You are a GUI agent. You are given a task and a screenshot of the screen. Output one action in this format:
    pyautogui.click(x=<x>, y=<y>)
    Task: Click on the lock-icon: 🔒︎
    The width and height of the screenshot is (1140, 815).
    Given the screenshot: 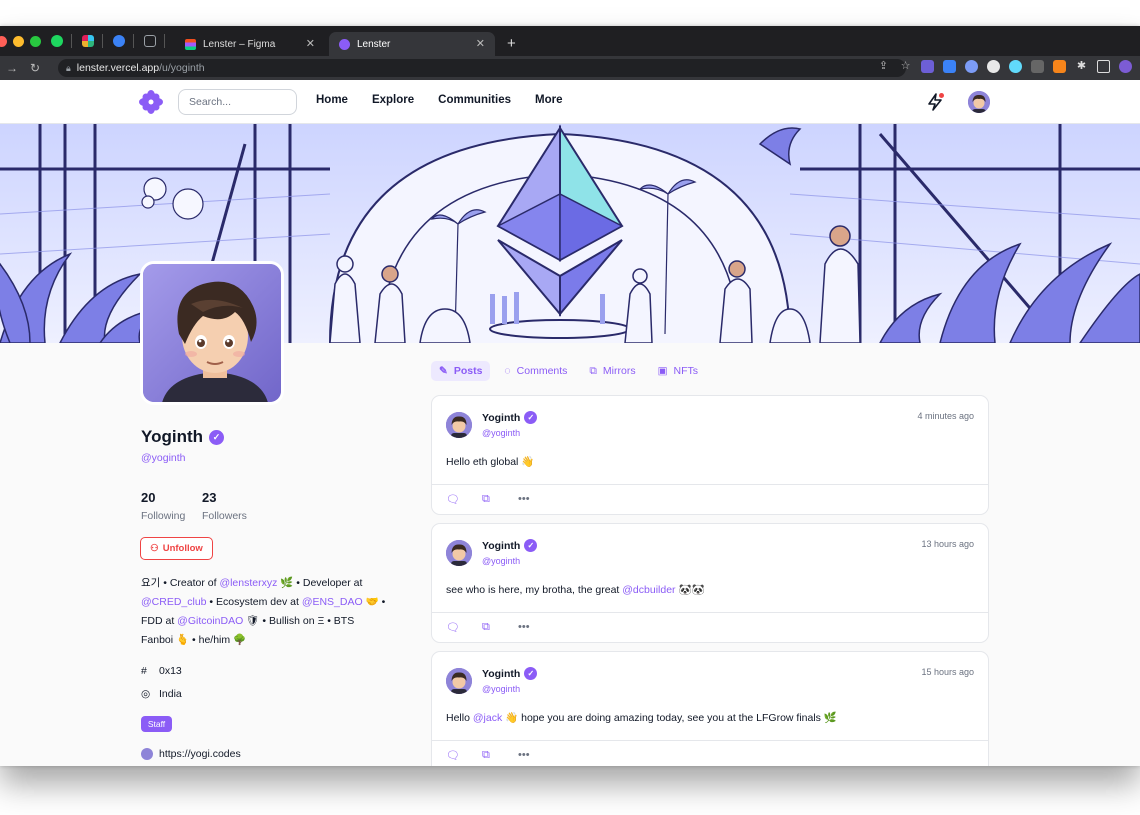 What is the action you would take?
    pyautogui.click(x=68, y=67)
    